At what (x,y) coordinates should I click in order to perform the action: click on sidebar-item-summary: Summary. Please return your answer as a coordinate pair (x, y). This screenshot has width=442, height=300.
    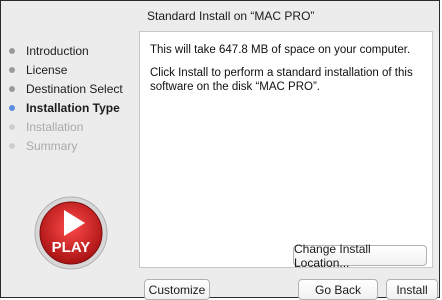
    Looking at the image, I should click on (71, 145).